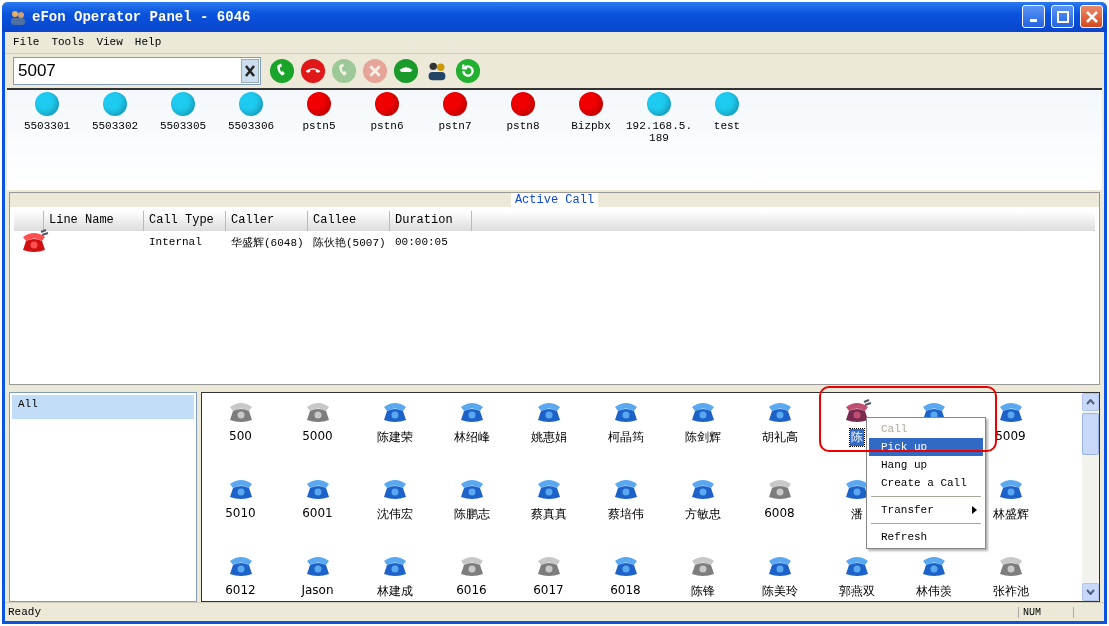 The image size is (1109, 626). What do you see at coordinates (142, 16) in the screenshot?
I see `window-title: eFon Operator Panel - 6046` at bounding box center [142, 16].